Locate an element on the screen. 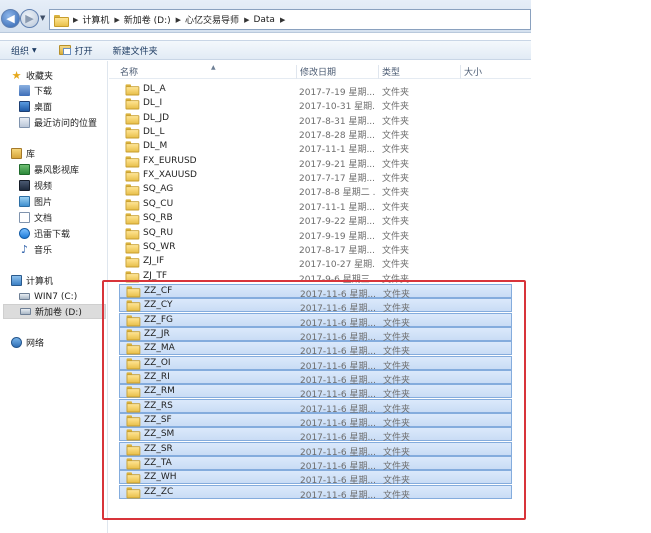 This screenshot has height=533, width=651. file-name: ZJ_IF is located at coordinates (154, 261).